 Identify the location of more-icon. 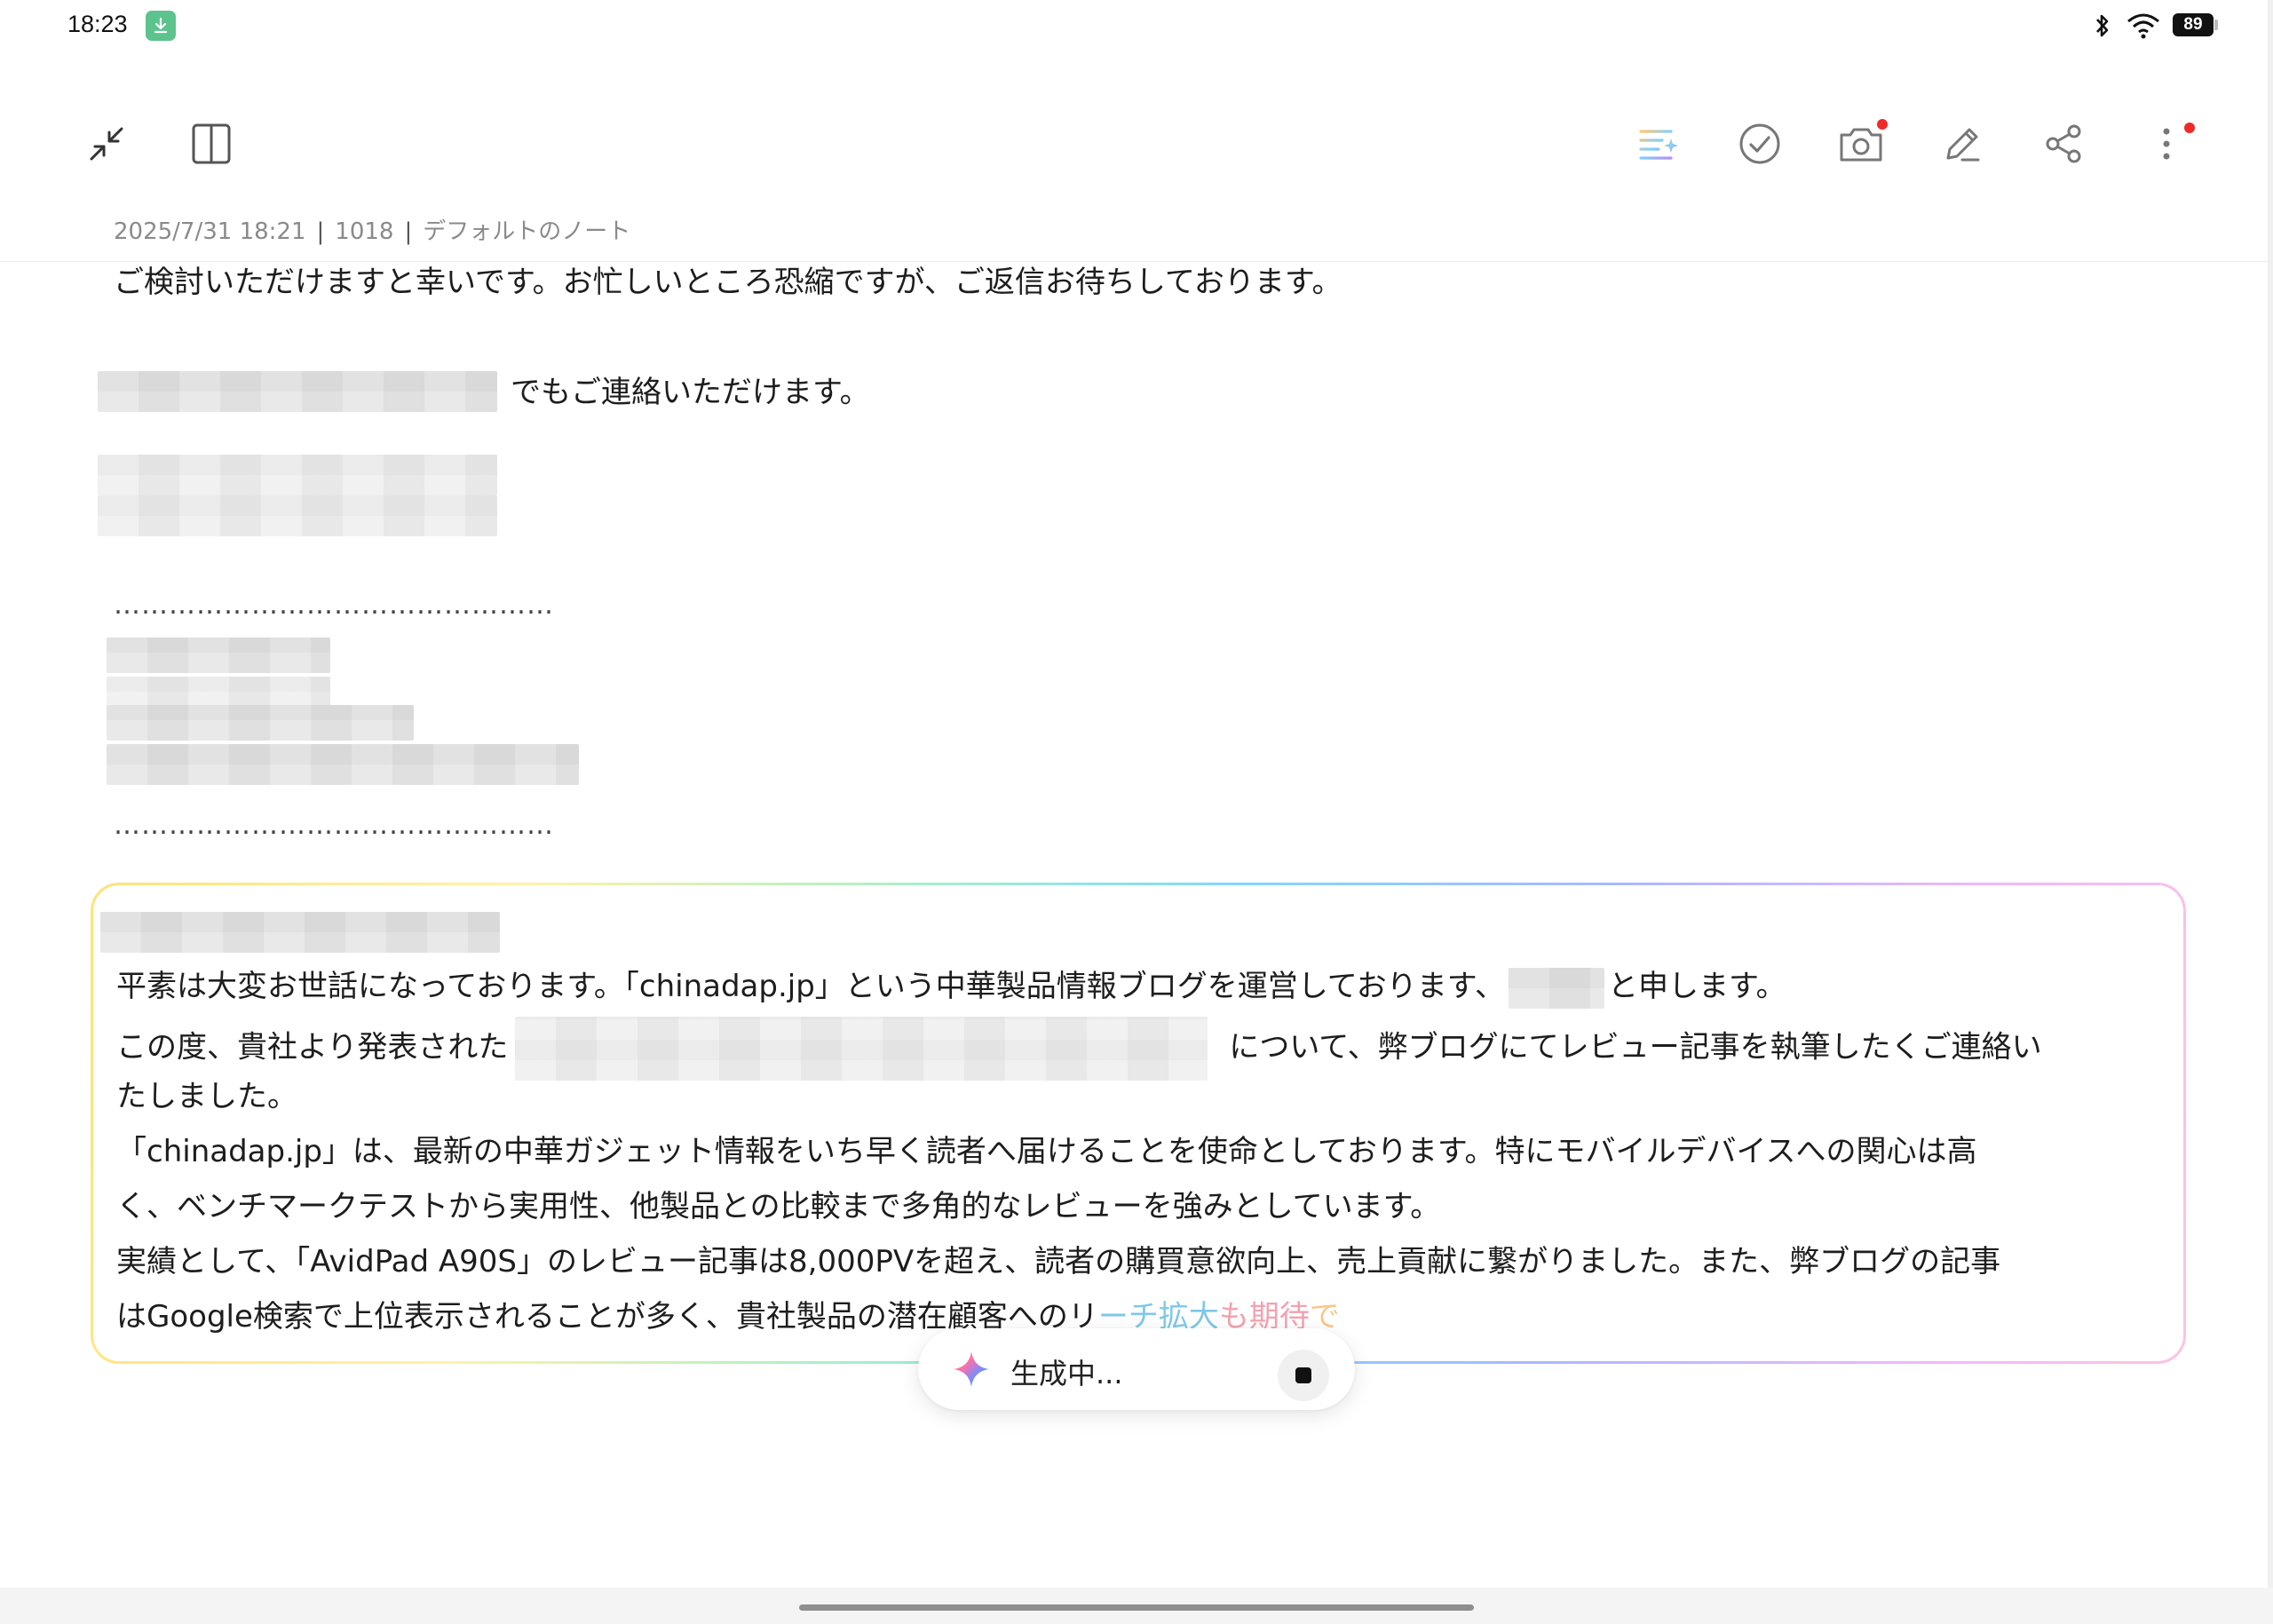
(2167, 144).